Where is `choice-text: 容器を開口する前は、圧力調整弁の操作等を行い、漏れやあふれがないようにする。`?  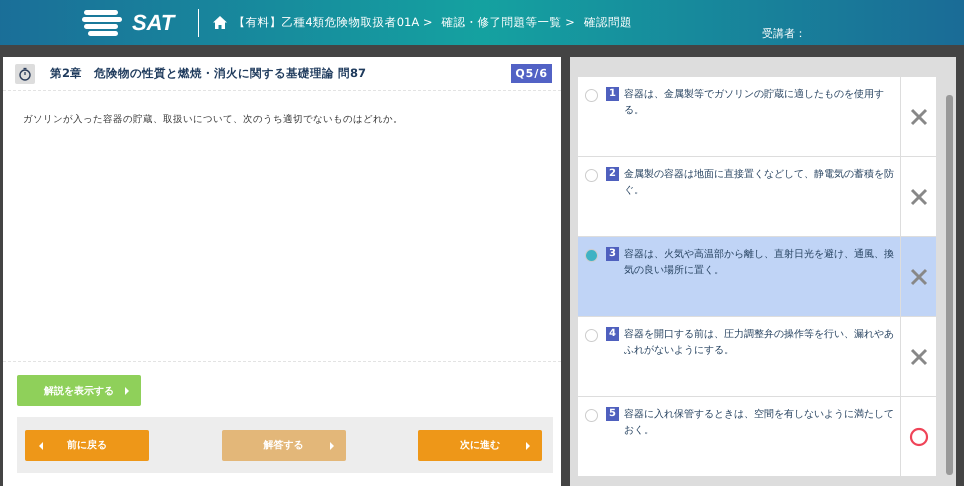
choice-text: 容器を開口する前は、圧力調整弁の操作等を行い、漏れやあふれがないようにする。 is located at coordinates (759, 343).